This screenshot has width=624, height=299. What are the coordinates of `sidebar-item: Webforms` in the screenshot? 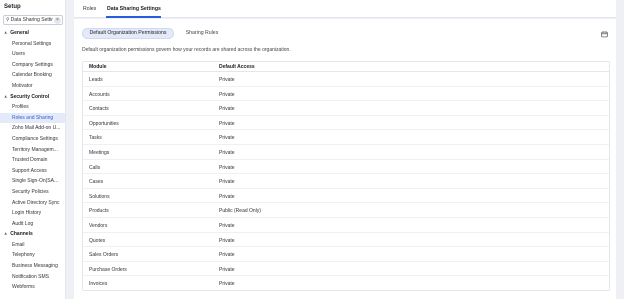 It's located at (32, 287).